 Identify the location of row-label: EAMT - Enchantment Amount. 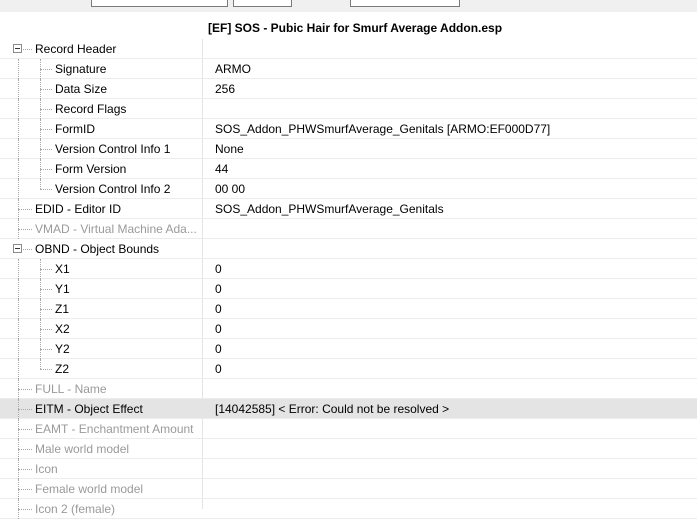
(114, 429).